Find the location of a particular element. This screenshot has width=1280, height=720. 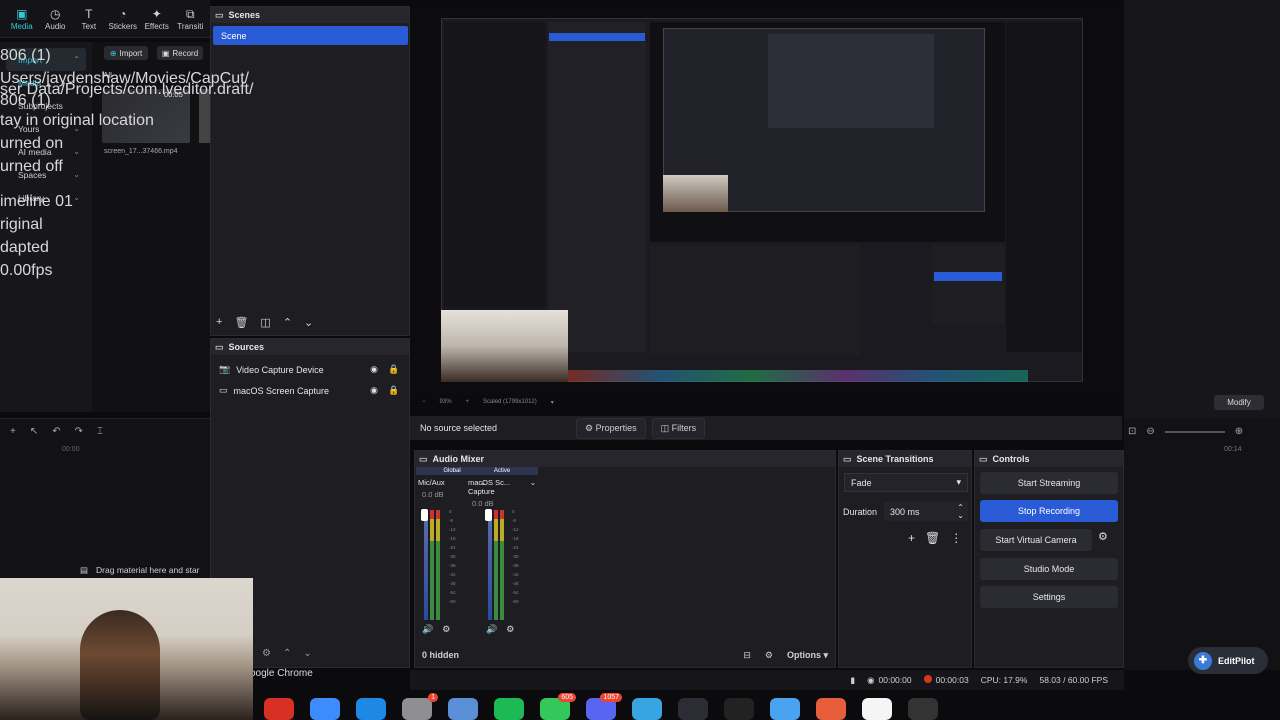

notes-icon is located at coordinates (877, 708).